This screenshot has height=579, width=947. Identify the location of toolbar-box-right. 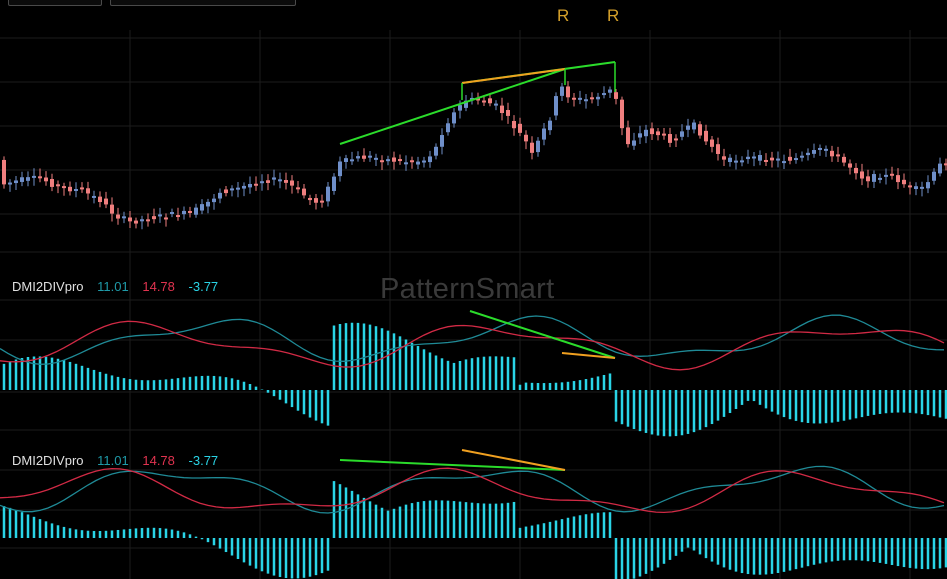
(203, 3).